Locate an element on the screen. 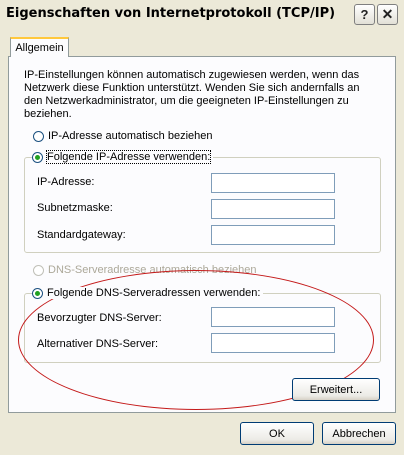 The image size is (404, 455). preferred-dns-input is located at coordinates (273, 317).